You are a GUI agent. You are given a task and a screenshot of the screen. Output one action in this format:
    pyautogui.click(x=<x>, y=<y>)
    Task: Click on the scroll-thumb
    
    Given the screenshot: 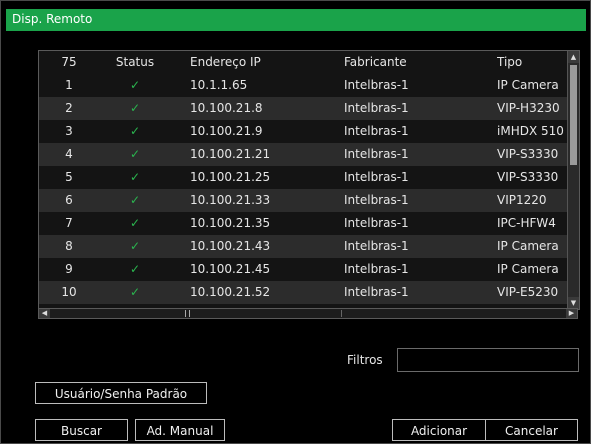 What is the action you would take?
    pyautogui.click(x=573, y=115)
    